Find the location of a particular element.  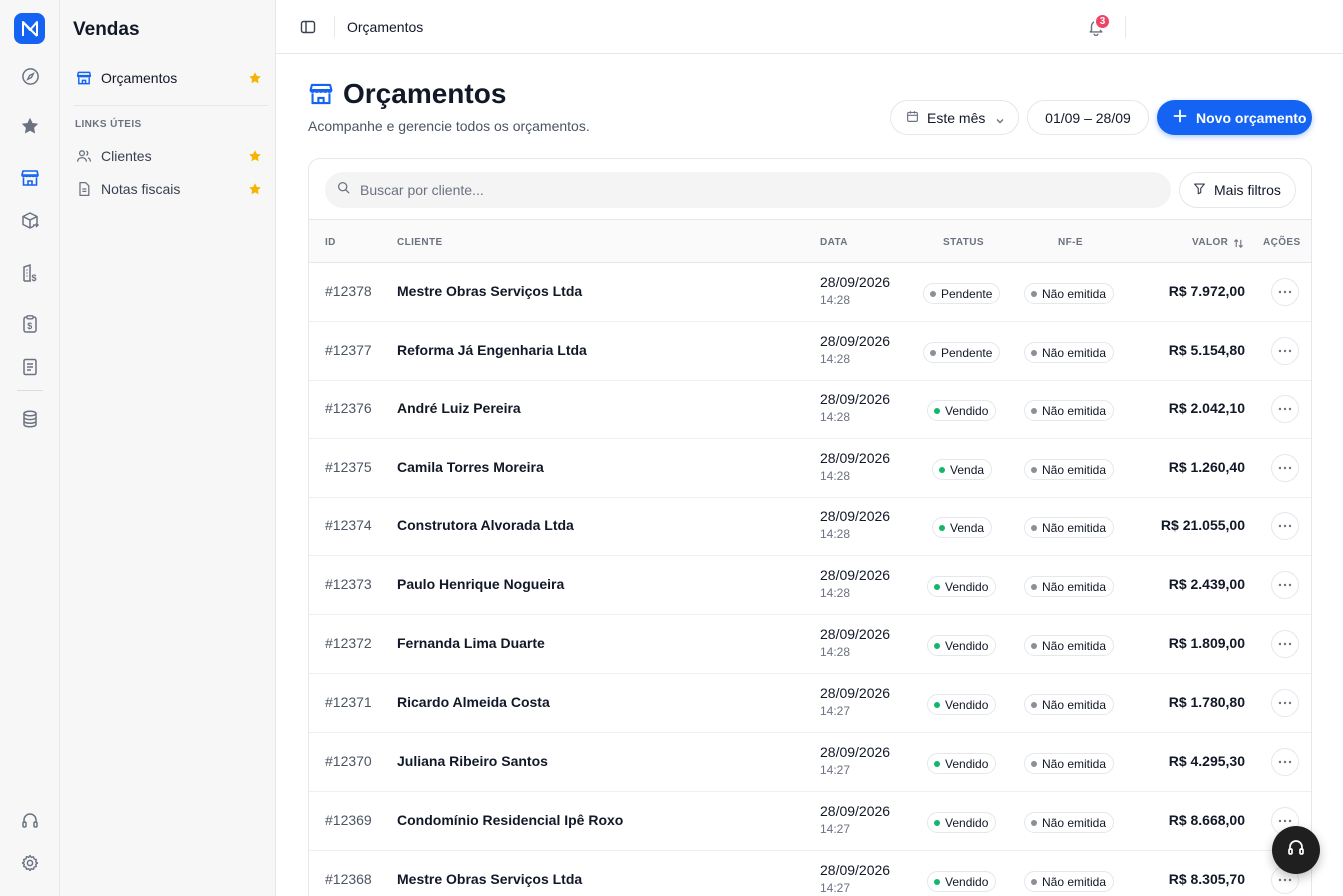

column-header-nfe: NF-E is located at coordinates (1070, 242).